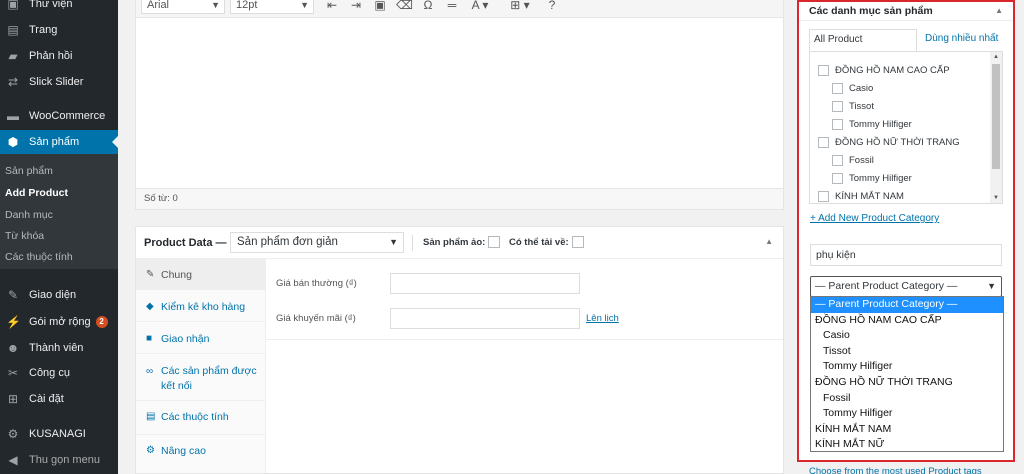 This screenshot has width=1024, height=474. I want to click on submenu-tags: Từ khóa, so click(24, 236).